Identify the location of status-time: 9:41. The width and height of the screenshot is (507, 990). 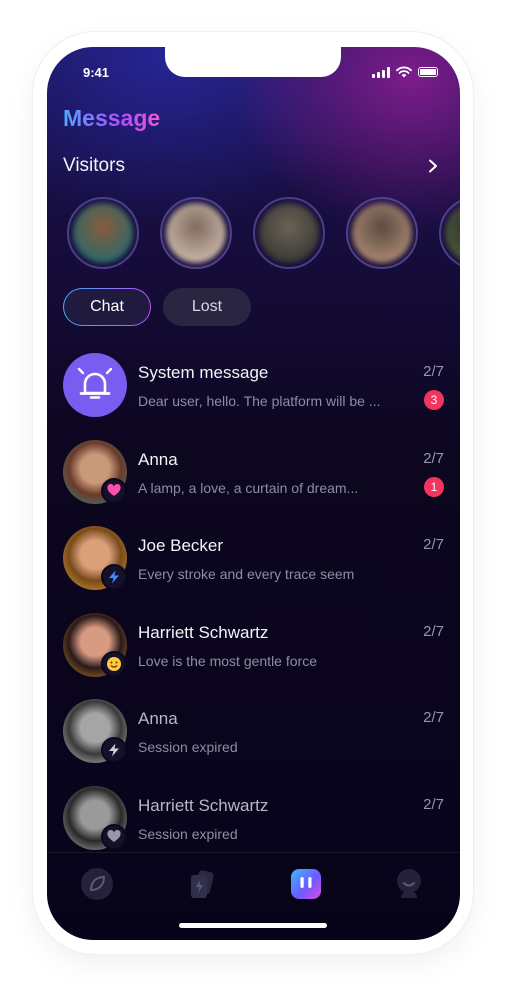
(96, 72).